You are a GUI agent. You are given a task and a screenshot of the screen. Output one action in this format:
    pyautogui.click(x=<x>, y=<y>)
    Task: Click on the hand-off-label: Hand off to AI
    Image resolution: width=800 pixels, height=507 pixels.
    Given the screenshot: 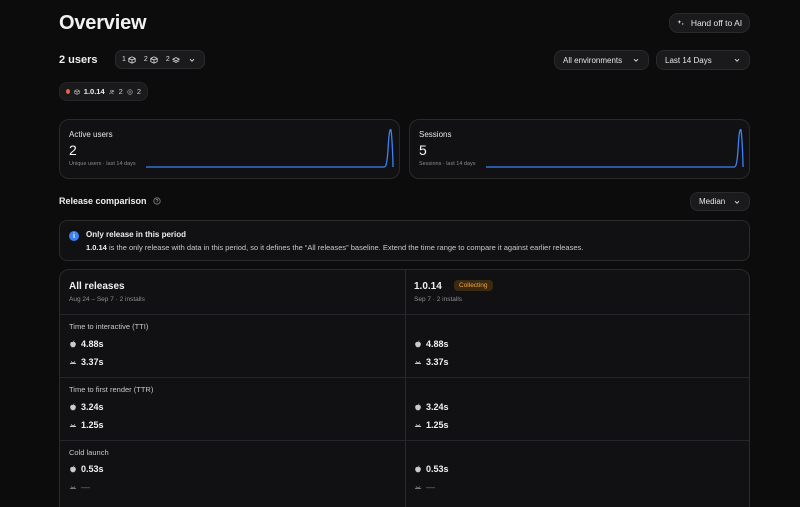 What is the action you would take?
    pyautogui.click(x=716, y=23)
    